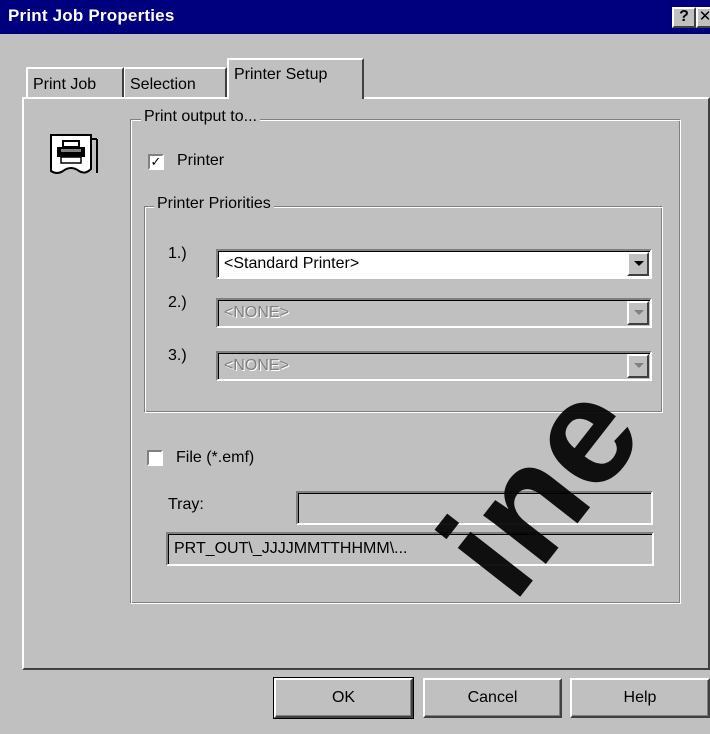  Describe the element at coordinates (474, 508) in the screenshot. I see `tray-input` at that location.